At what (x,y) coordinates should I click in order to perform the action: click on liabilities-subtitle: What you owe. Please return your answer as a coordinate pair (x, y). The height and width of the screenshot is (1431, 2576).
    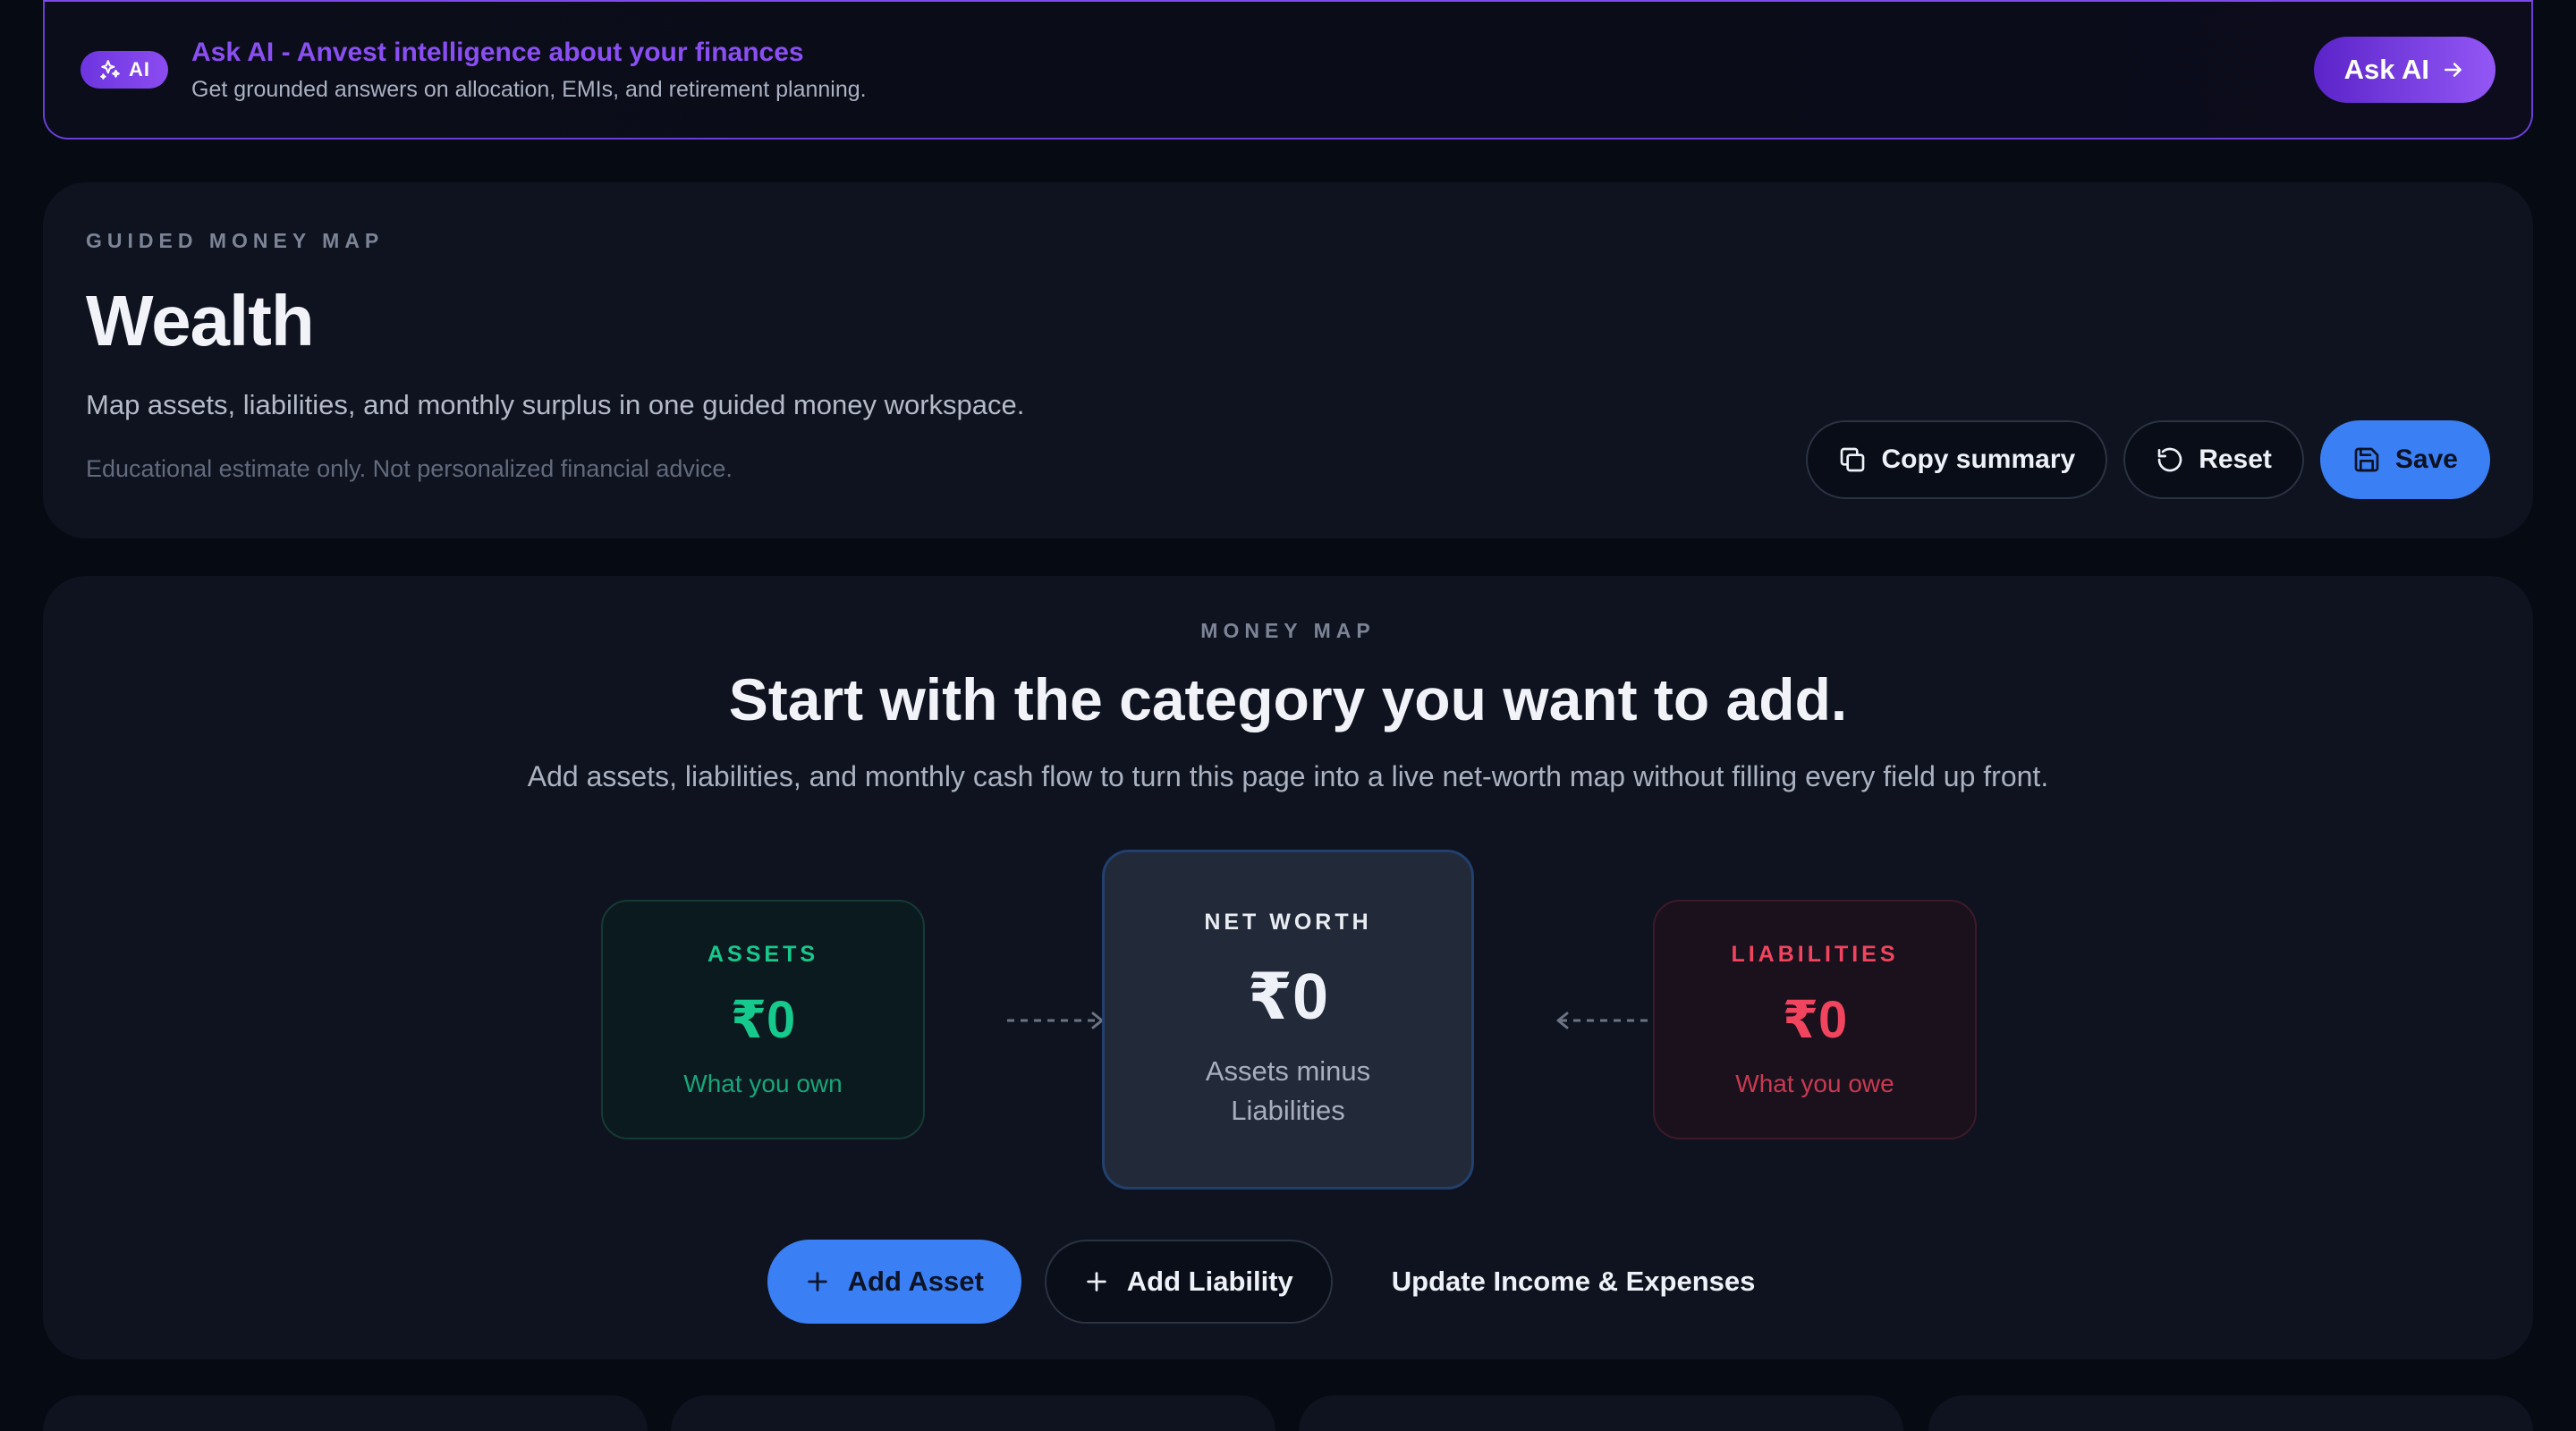
    Looking at the image, I should click on (1814, 1083).